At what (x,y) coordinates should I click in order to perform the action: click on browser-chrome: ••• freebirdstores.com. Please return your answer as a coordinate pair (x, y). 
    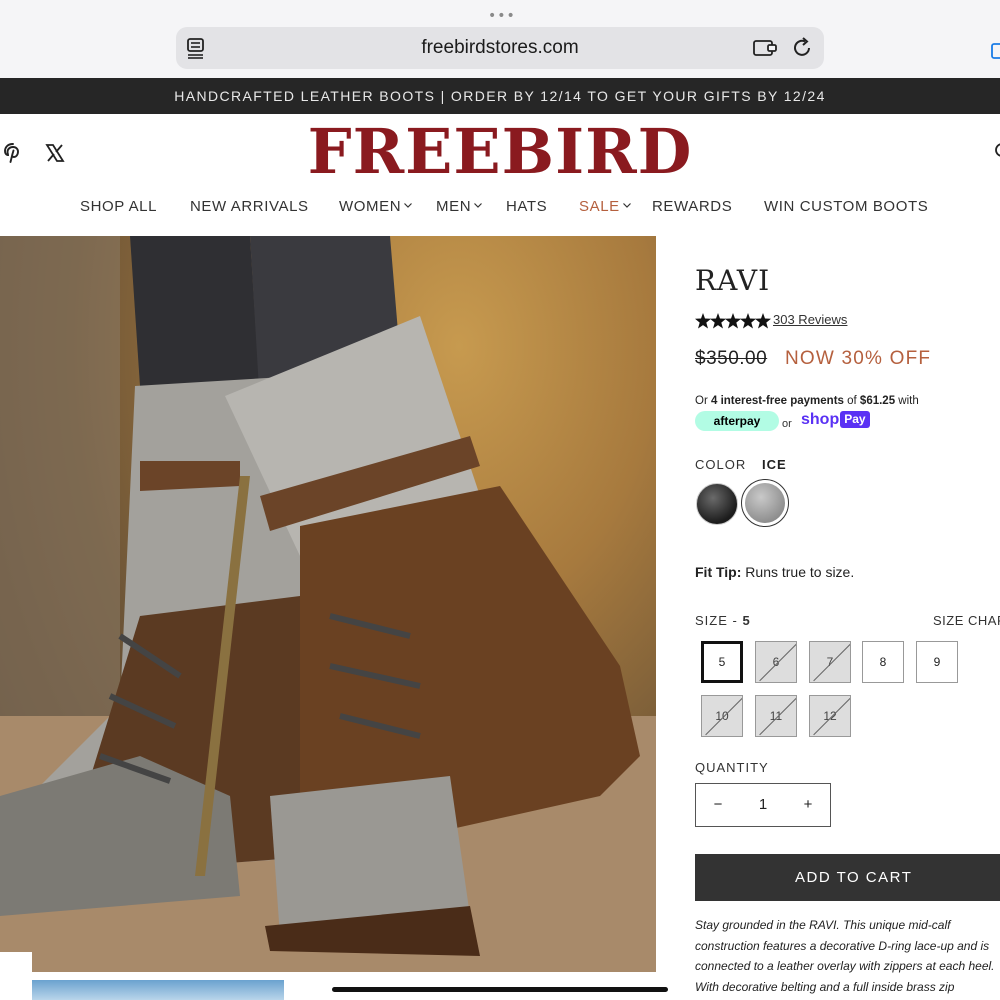
    Looking at the image, I should click on (500, 39).